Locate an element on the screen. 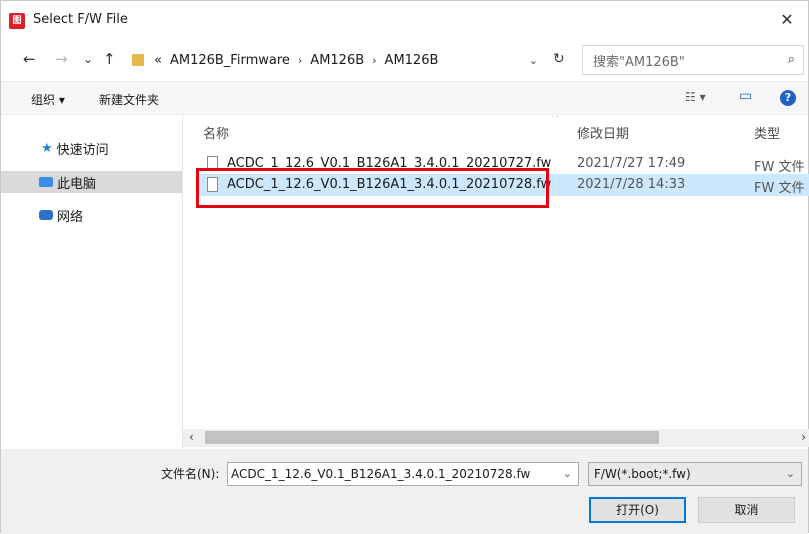 This screenshot has width=809, height=534. breadcrumb: « AM126B_Firmware › AM126B › AM126B is located at coordinates (296, 60).